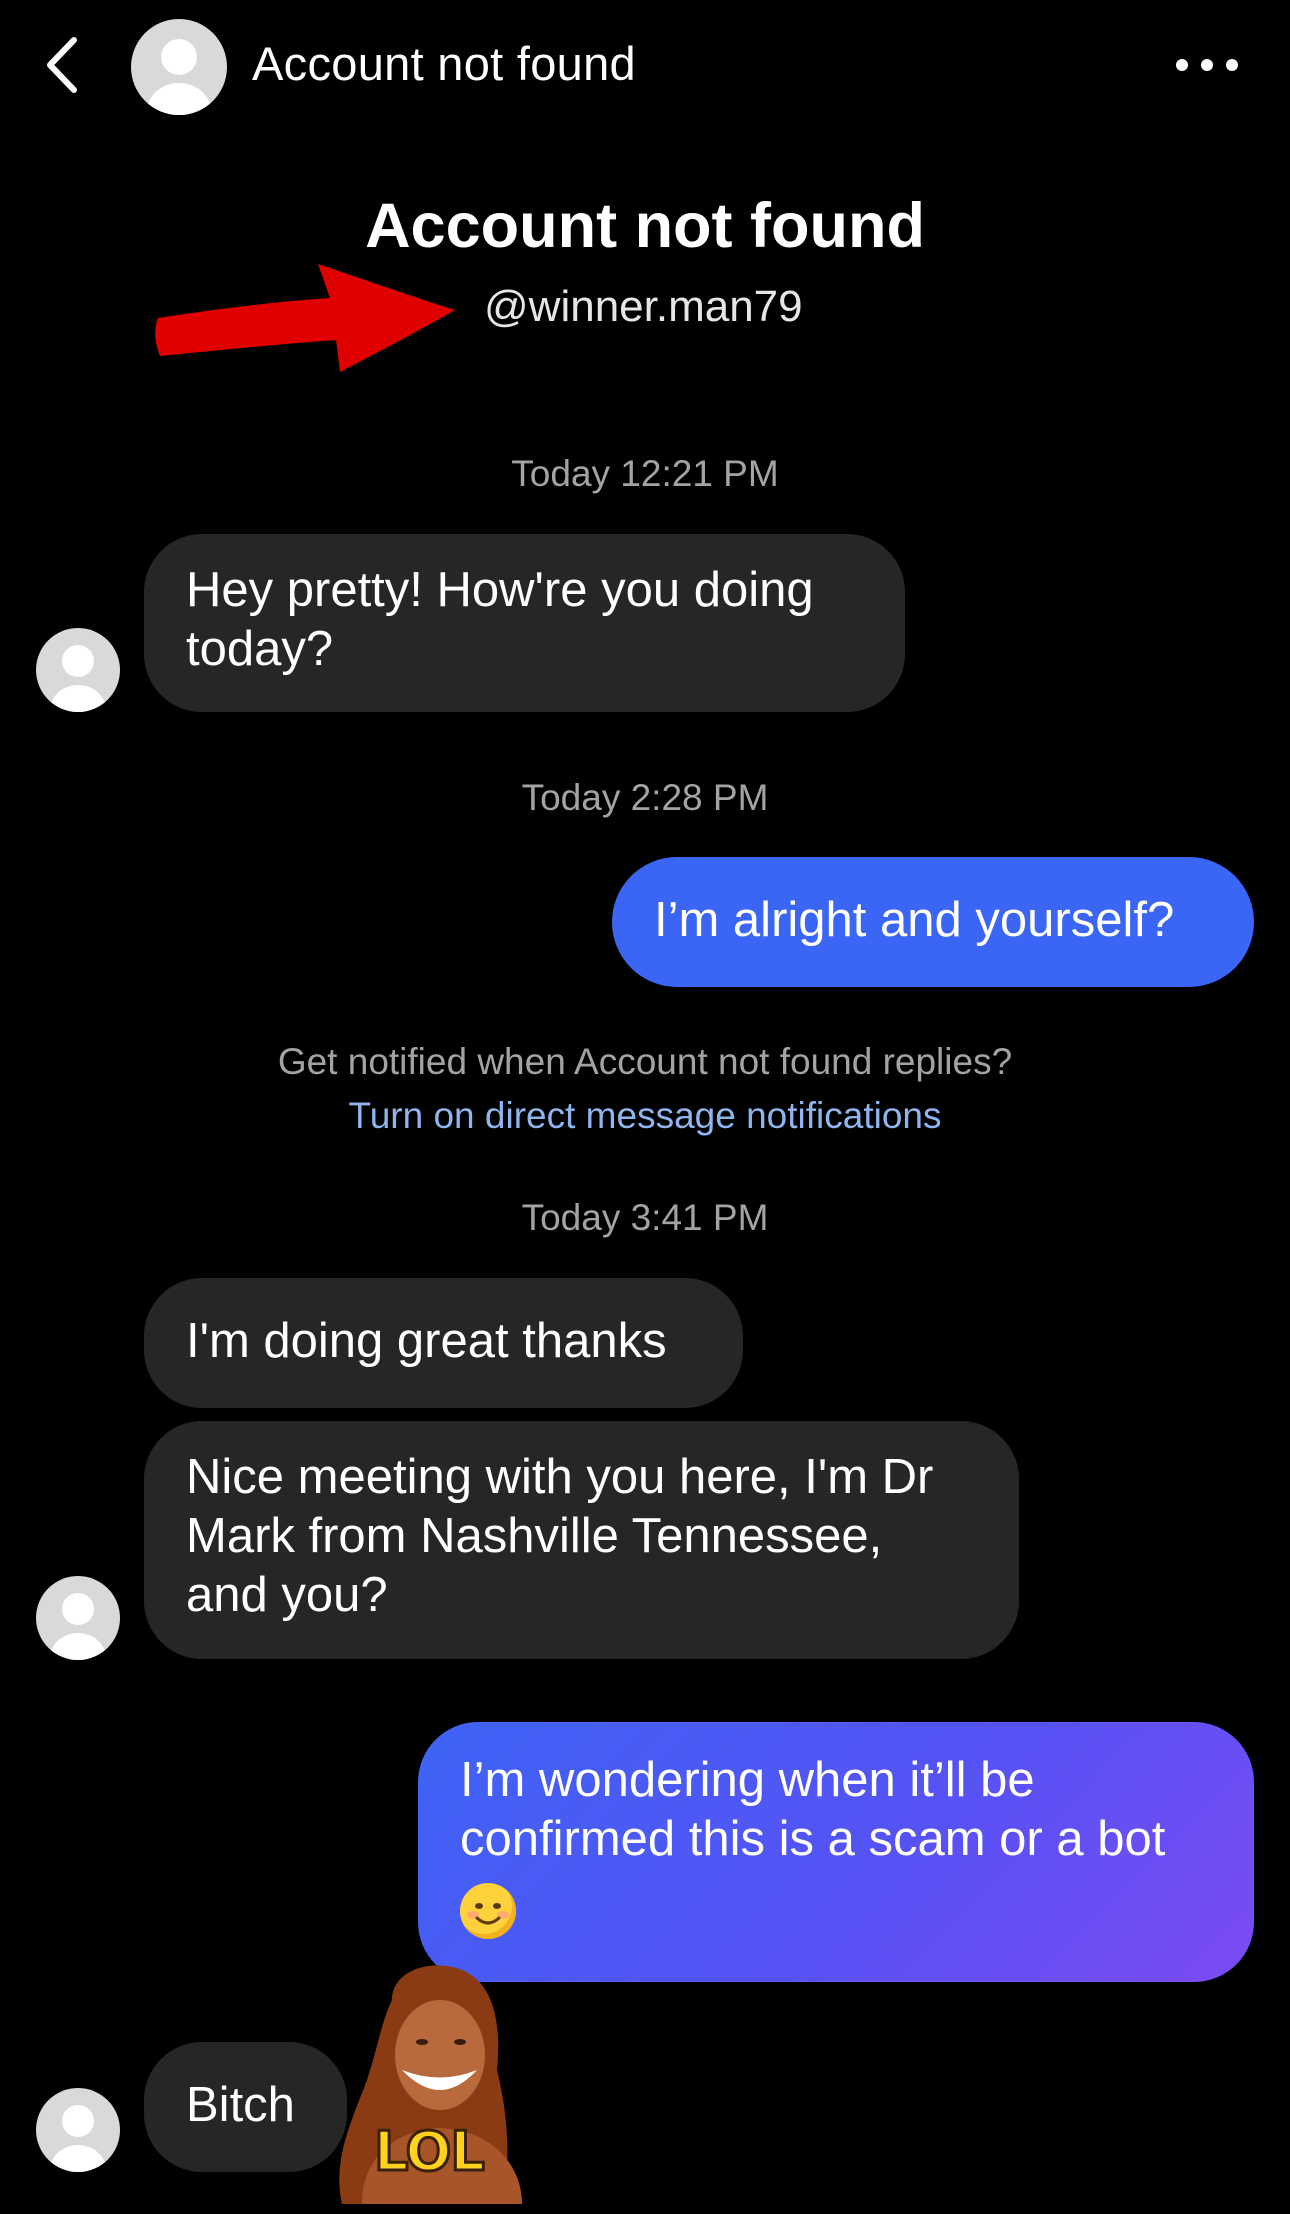 This screenshot has height=2214, width=1290. I want to click on message-timestamp: Today 12:21 PM, so click(645, 473).